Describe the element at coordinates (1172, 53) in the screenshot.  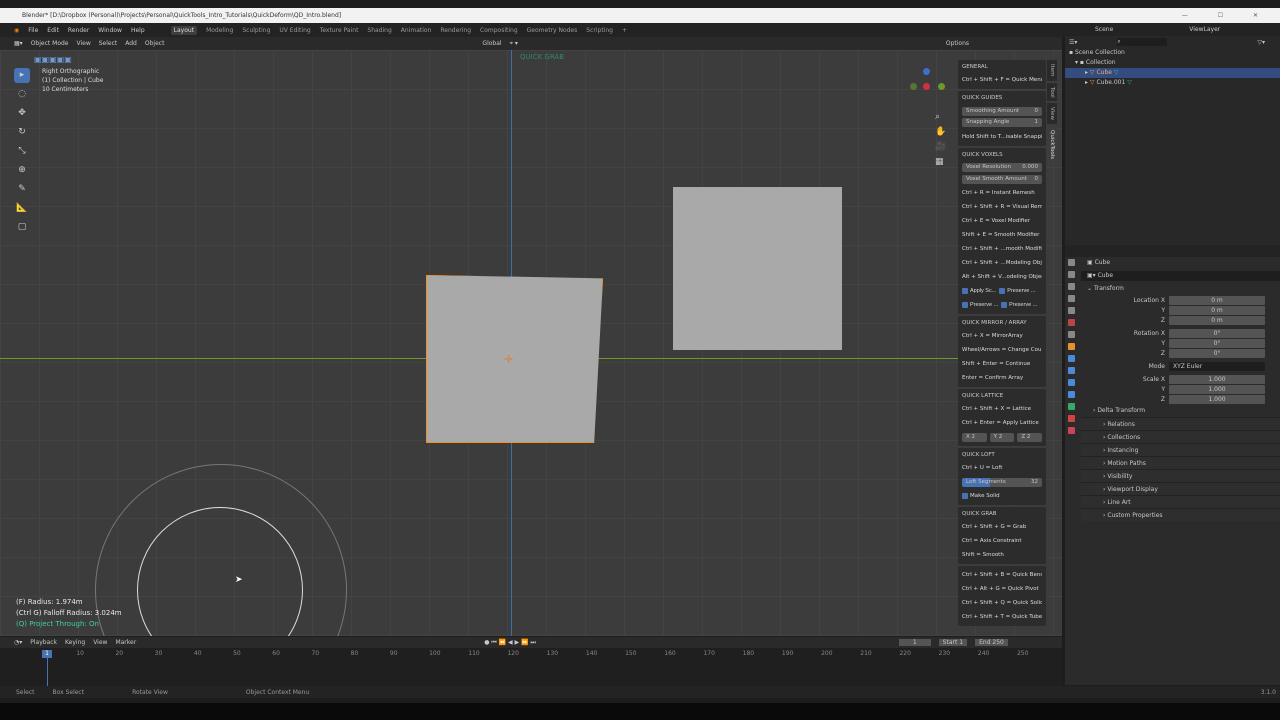
I see `outliner-scene-collection: ▪ Scene Collection` at that location.